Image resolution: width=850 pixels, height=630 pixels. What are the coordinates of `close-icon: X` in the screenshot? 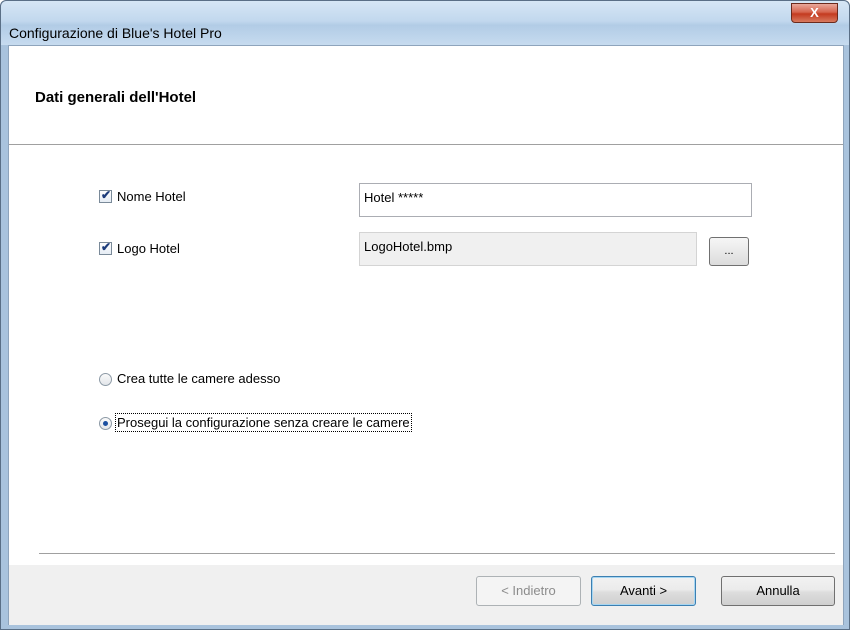 It's located at (814, 12).